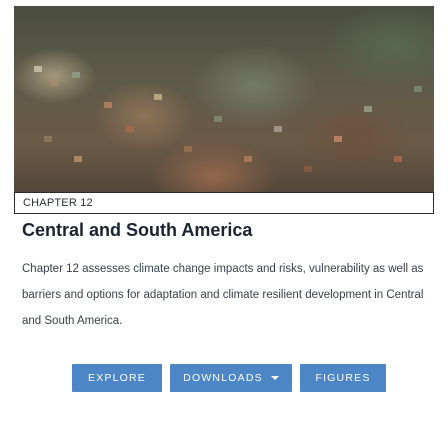 The width and height of the screenshot is (448, 448). Describe the element at coordinates (58, 203) in the screenshot. I see `chapter-label: CHAPTER 12` at that location.